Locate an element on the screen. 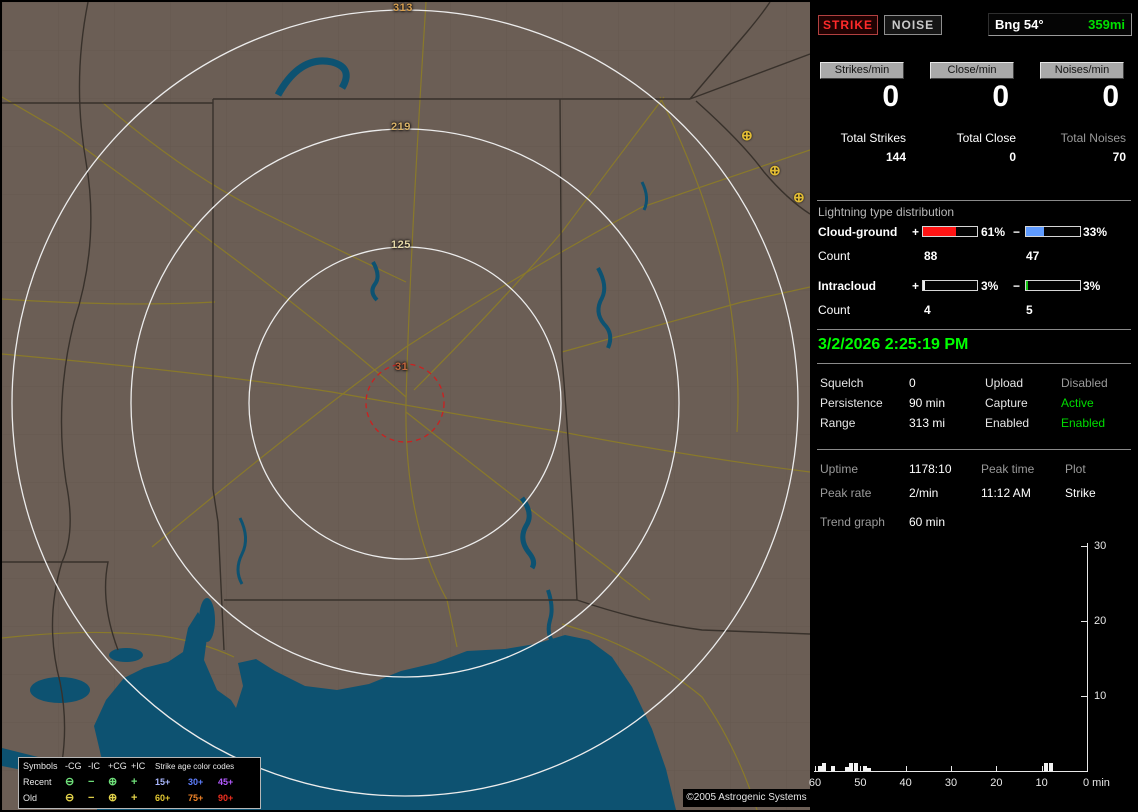 The image size is (1138, 812). persistence-value: 90 min is located at coordinates (927, 403).